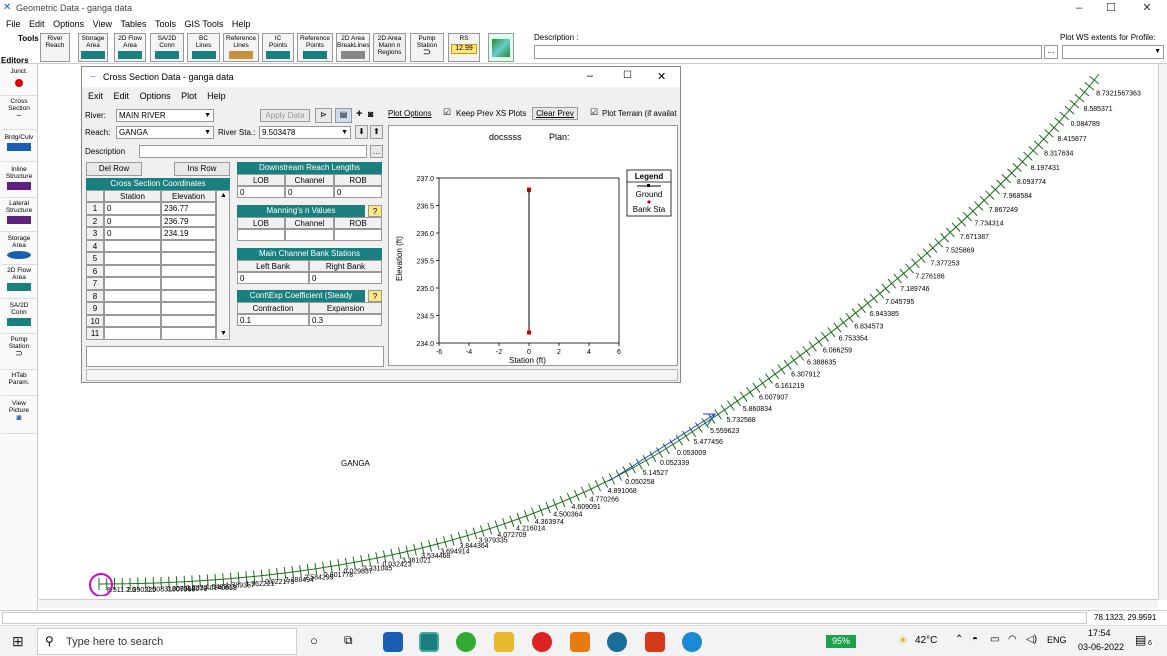  Describe the element at coordinates (55, 47) in the screenshot. I see `river-reach-button: River Reach` at that location.